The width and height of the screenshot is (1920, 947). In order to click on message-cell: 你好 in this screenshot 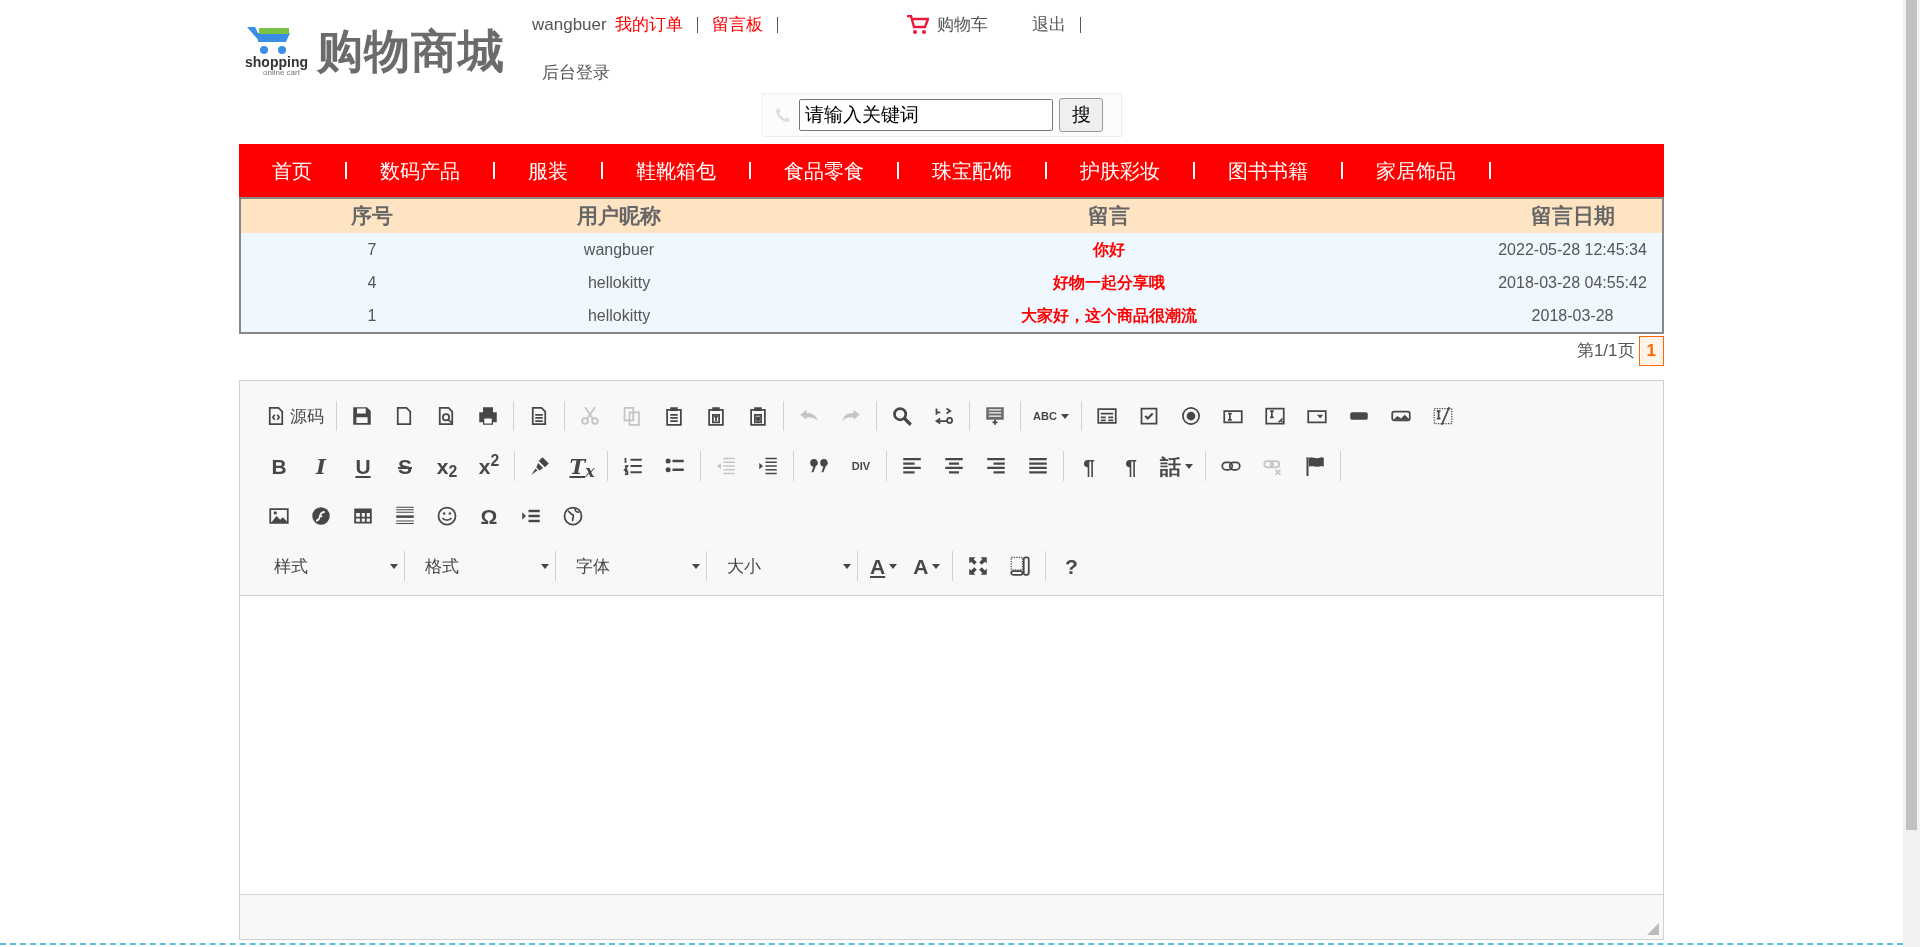, I will do `click(1109, 249)`.